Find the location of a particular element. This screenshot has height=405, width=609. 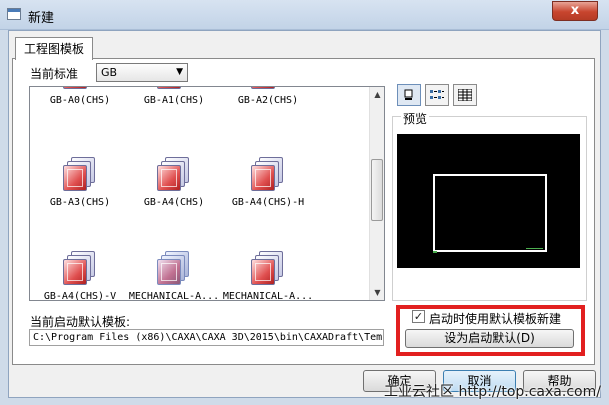

preview-label: 预览 is located at coordinates (415, 118).